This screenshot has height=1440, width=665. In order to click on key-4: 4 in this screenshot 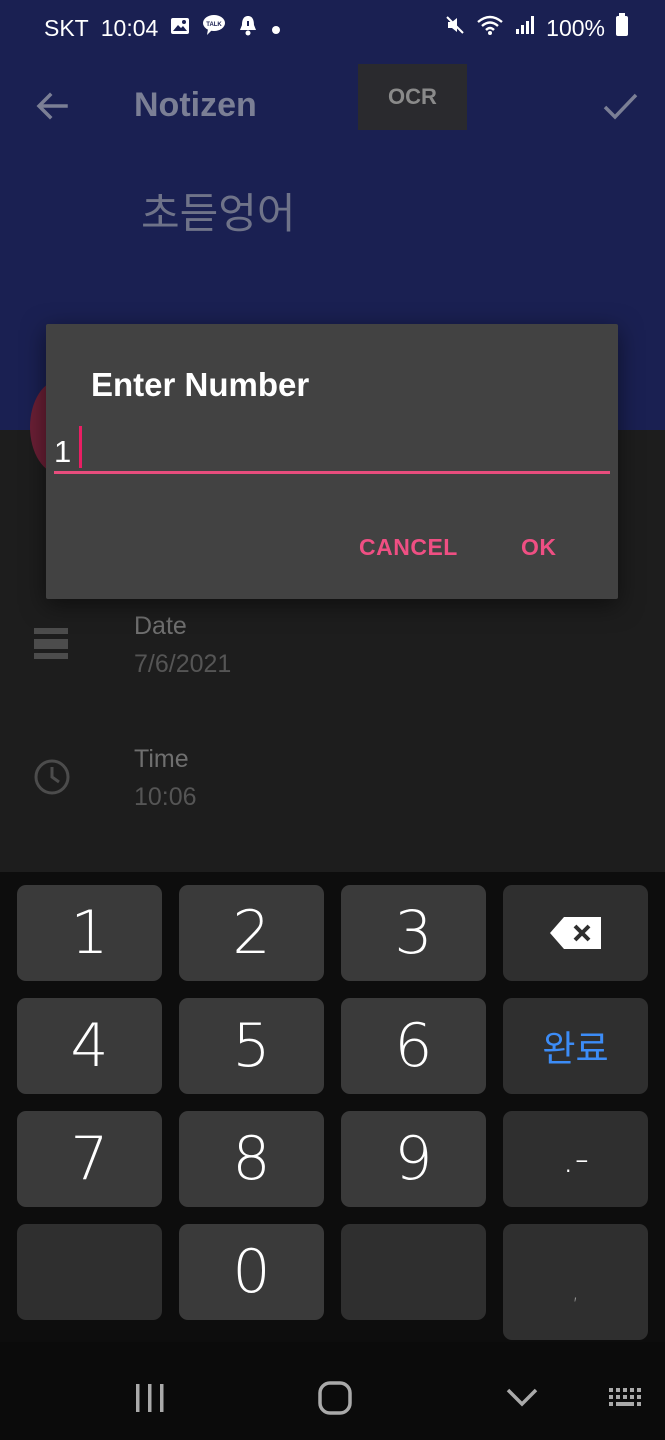, I will do `click(89, 1046)`.